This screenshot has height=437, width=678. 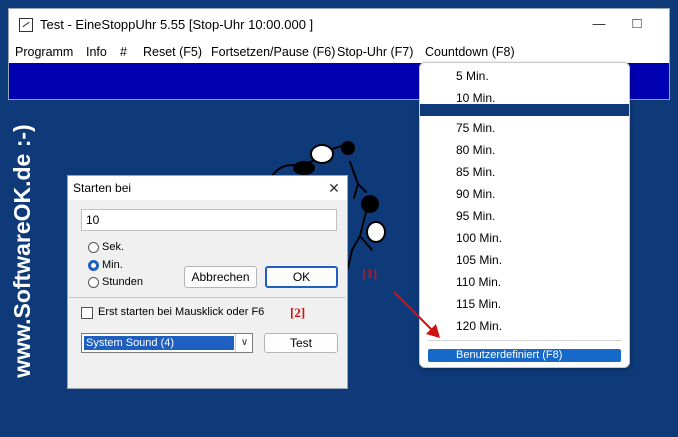 I want to click on dropdown-item: 110 Min., so click(x=478, y=282).